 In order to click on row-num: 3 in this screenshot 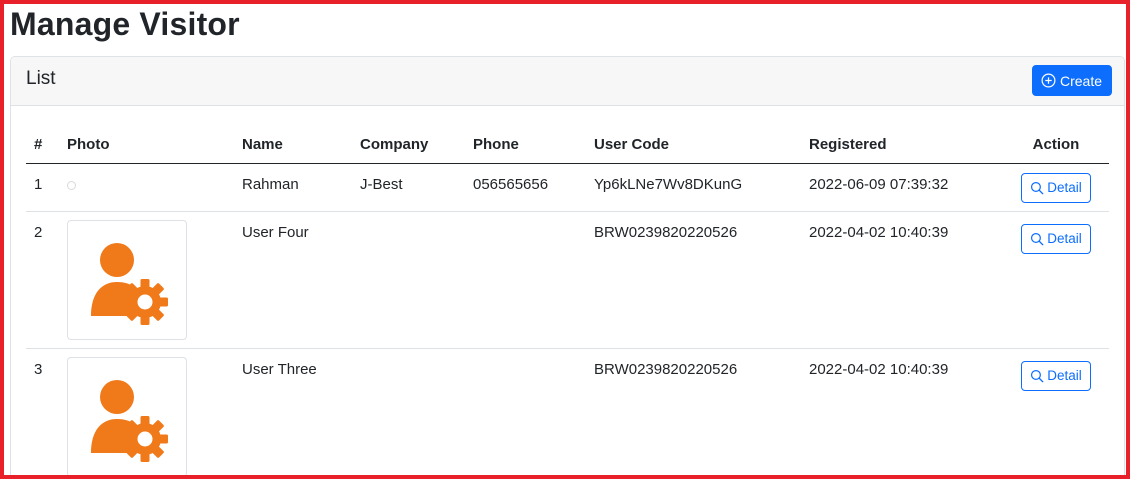, I will do `click(41, 411)`.